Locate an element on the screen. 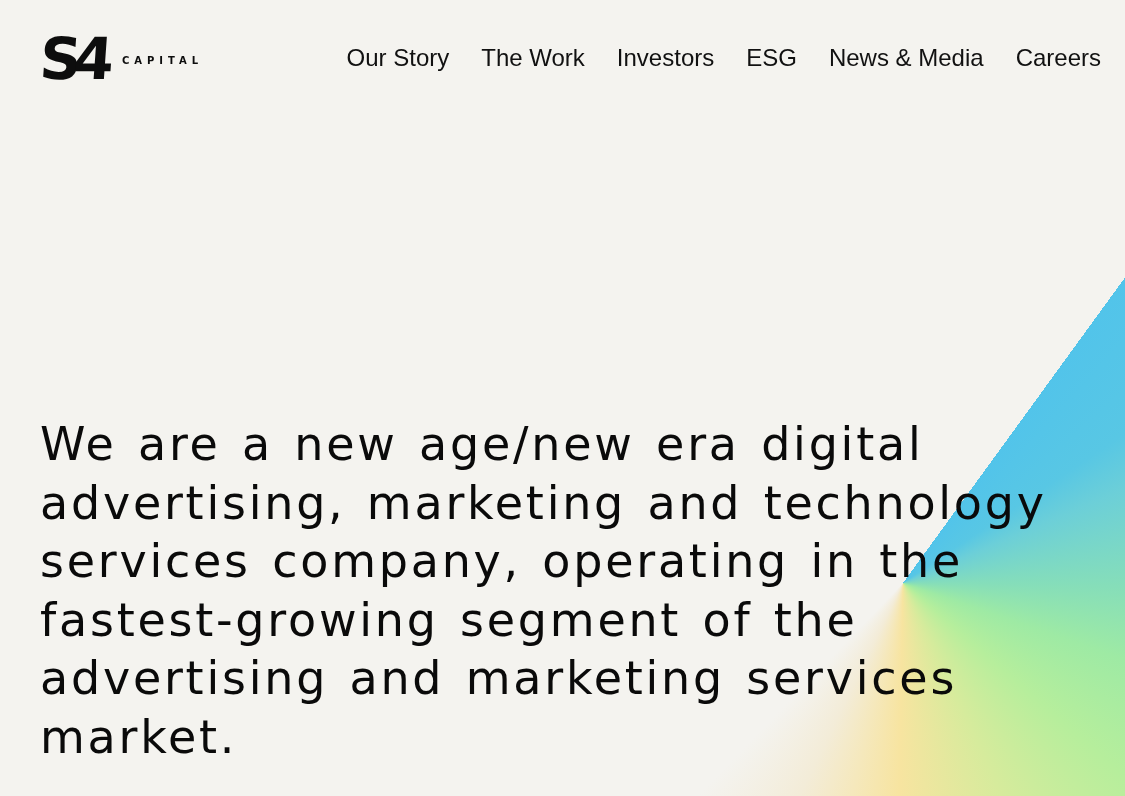 The height and width of the screenshot is (796, 1125). nav-link: The Work is located at coordinates (533, 58).